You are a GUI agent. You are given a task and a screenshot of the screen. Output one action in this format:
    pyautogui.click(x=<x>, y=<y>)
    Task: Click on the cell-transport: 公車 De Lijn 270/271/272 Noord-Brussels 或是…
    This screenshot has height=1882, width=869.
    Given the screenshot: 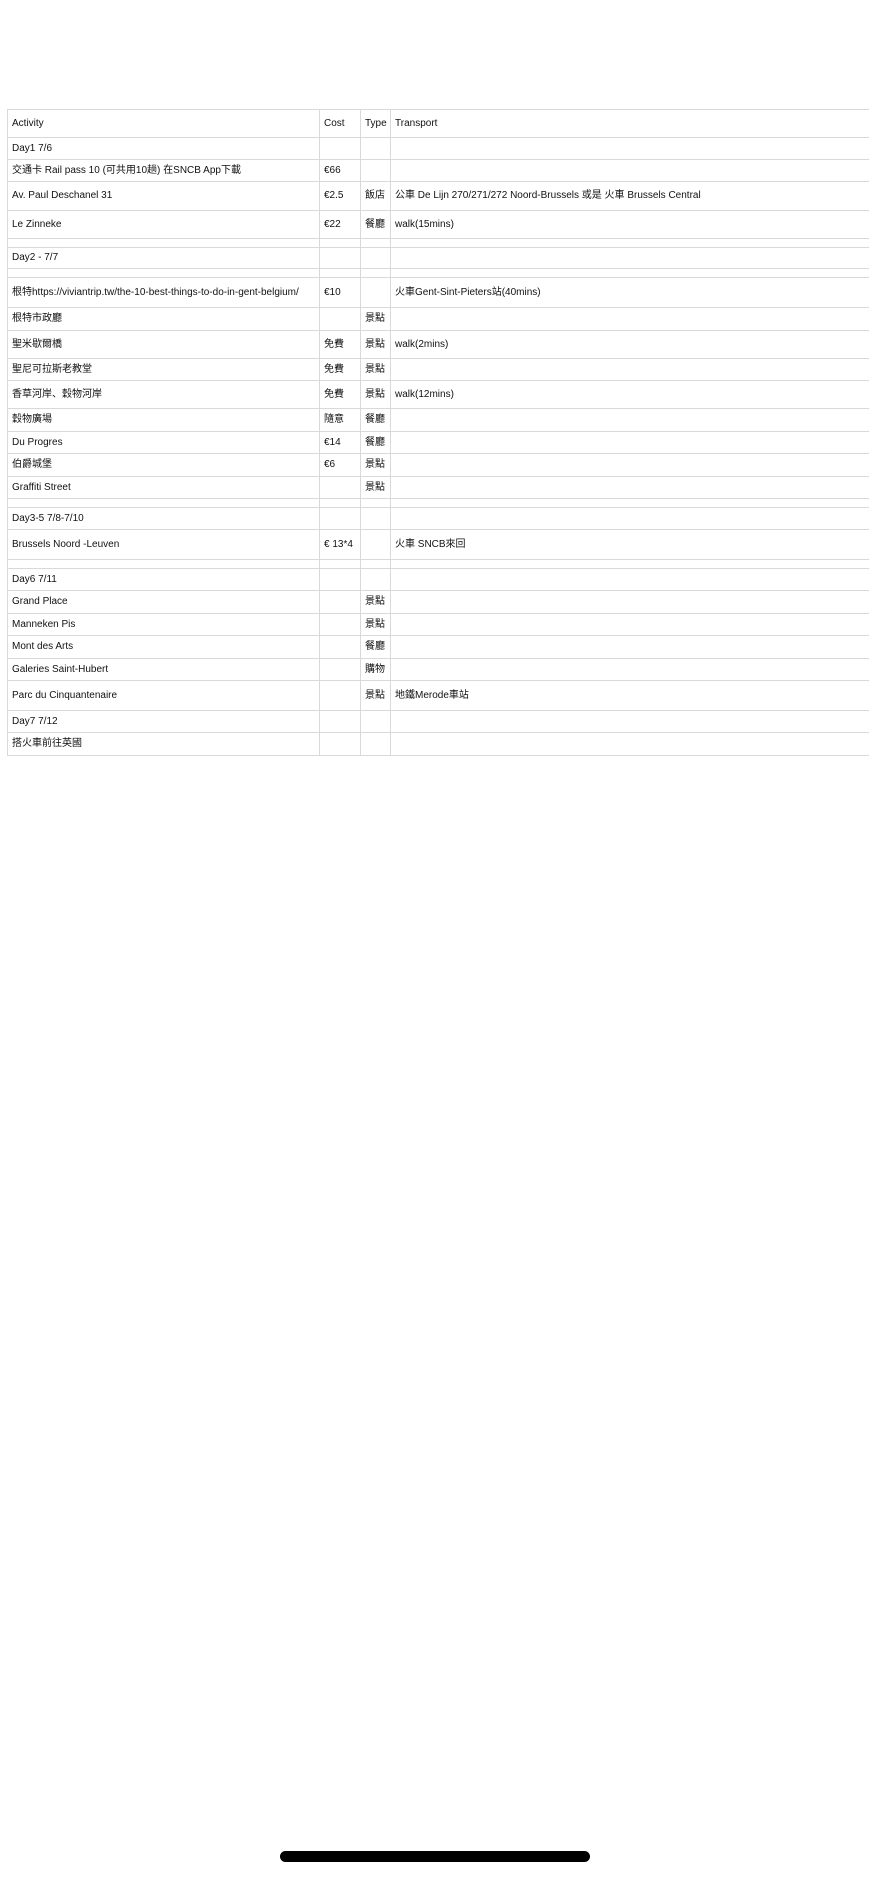 What is the action you would take?
    pyautogui.click(x=629, y=196)
    